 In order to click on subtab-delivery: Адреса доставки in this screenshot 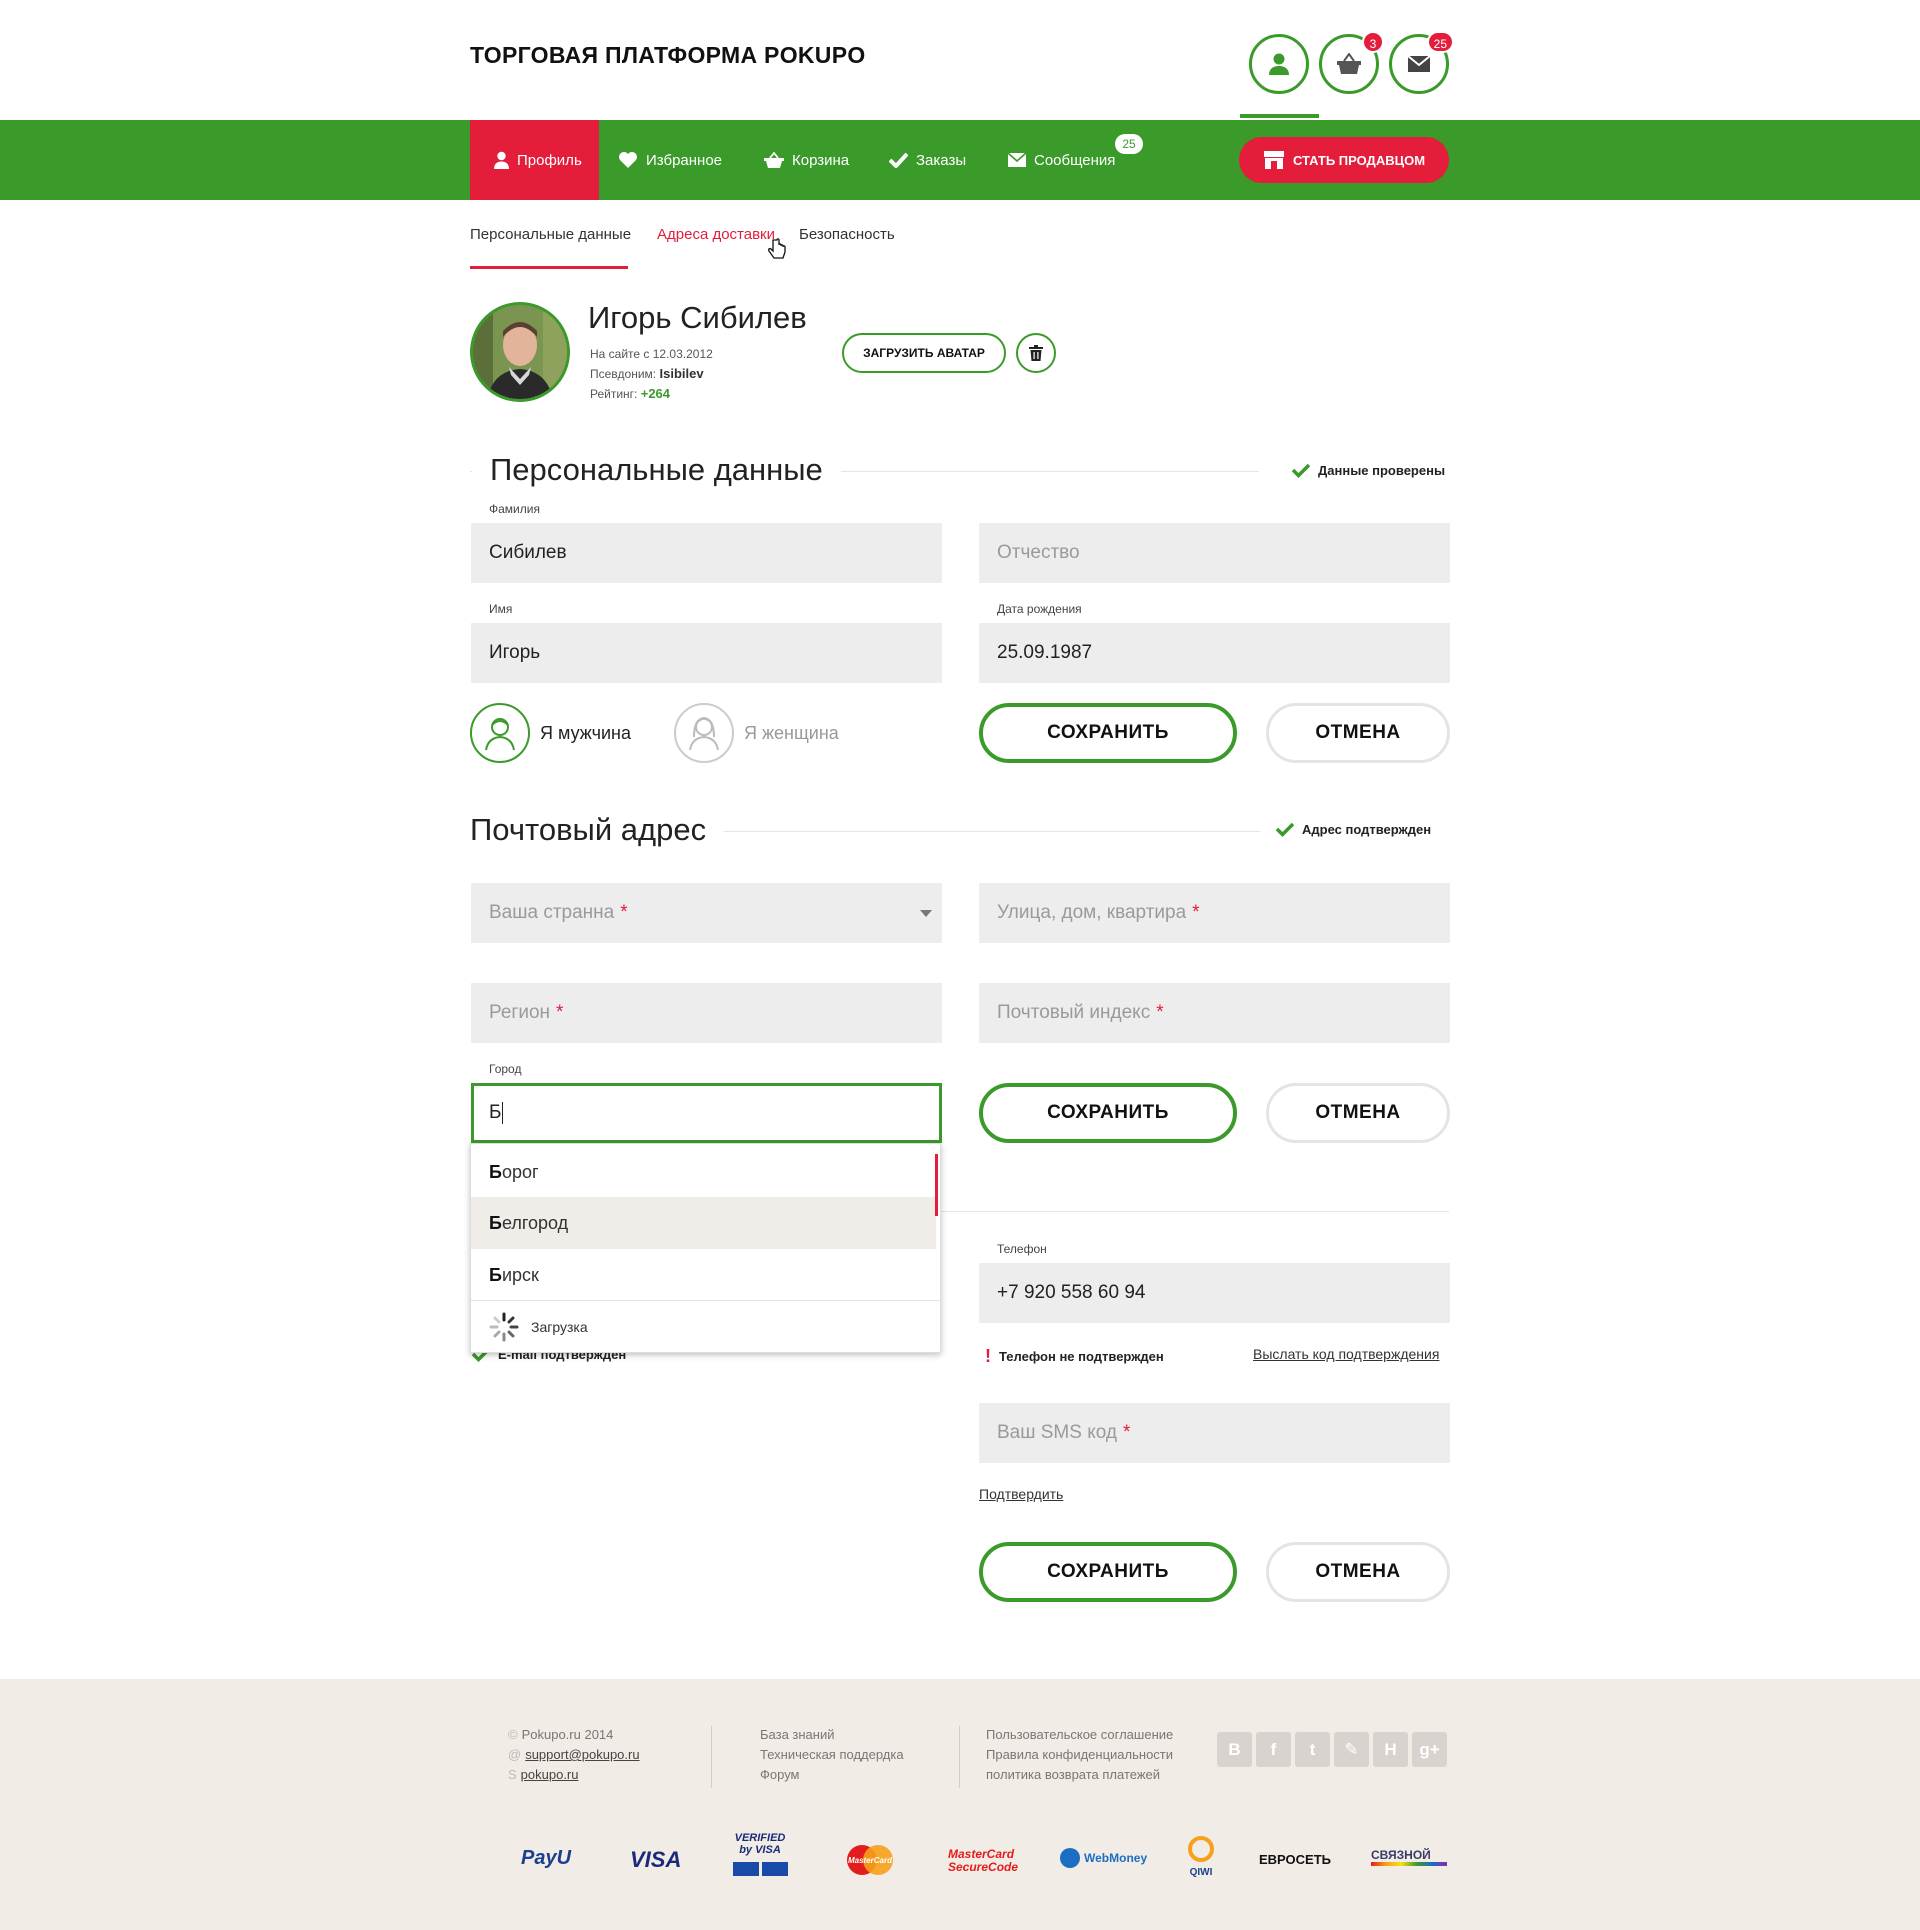, I will do `click(716, 234)`.